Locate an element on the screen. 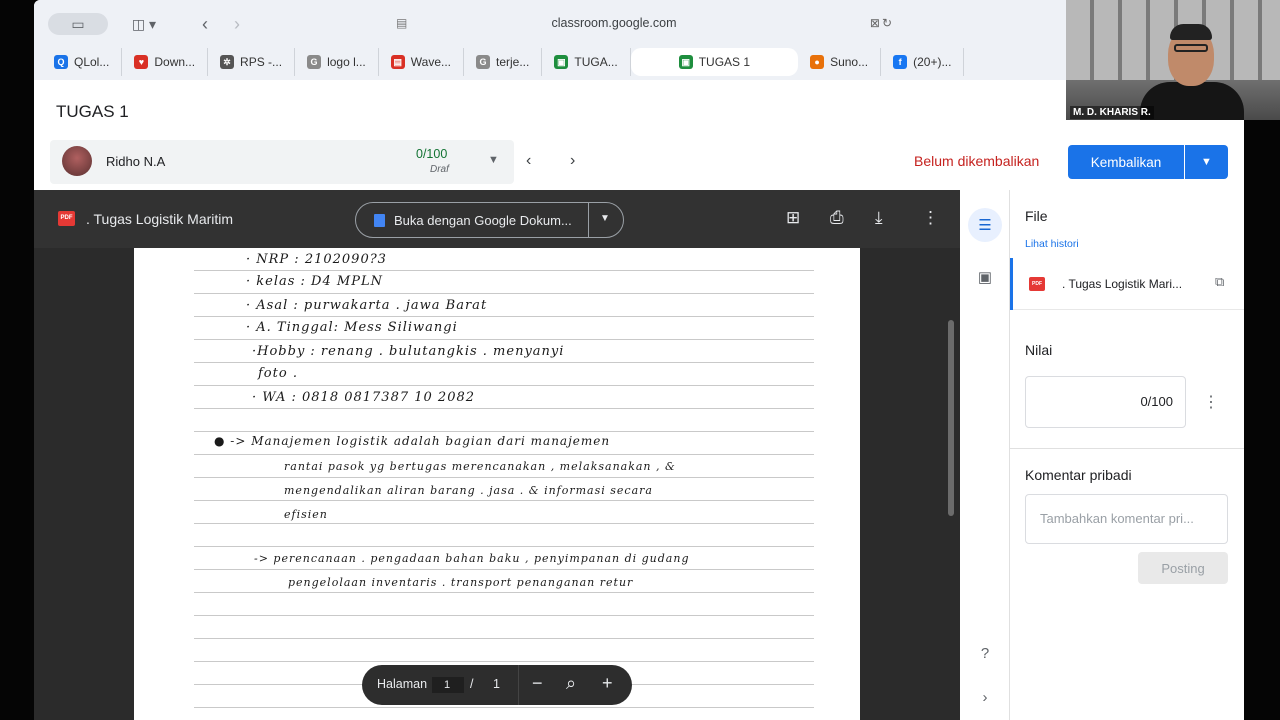 Image resolution: width=1280 pixels, height=720 pixels. google-docs-icon is located at coordinates (379, 220).